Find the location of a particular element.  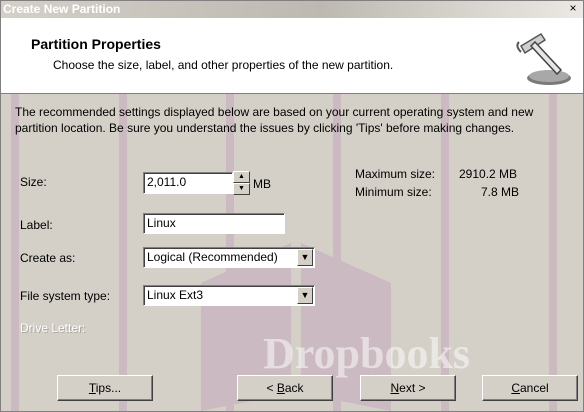

size-down-button: ▼ is located at coordinates (241, 189).